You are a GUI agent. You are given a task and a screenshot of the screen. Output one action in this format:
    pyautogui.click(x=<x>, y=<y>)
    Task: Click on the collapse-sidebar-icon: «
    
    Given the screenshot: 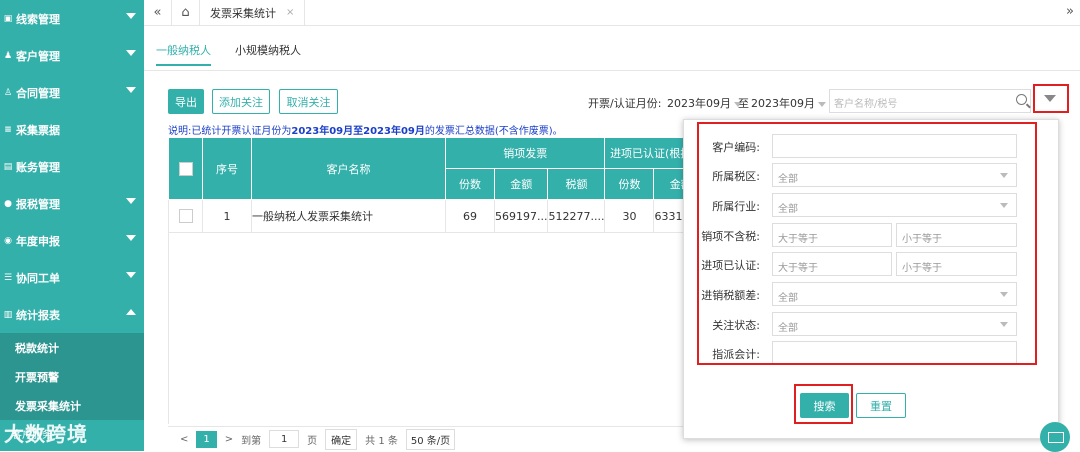 What is the action you would take?
    pyautogui.click(x=158, y=13)
    